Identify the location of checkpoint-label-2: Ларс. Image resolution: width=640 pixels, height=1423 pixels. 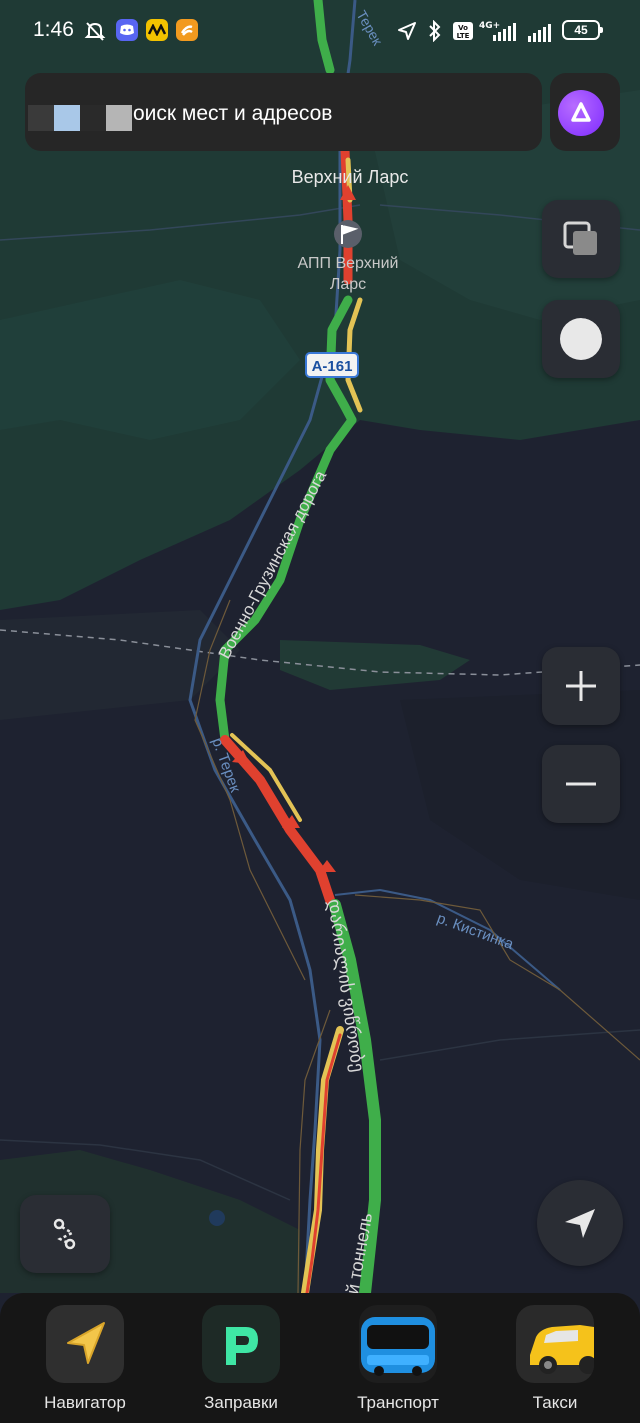
(348, 284).